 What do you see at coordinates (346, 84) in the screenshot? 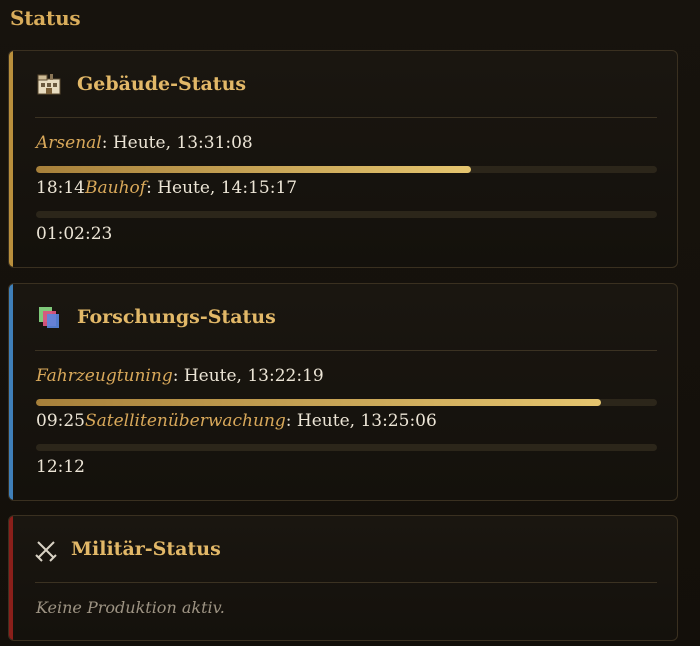
I see `building-status-header: Gebäude-Status` at bounding box center [346, 84].